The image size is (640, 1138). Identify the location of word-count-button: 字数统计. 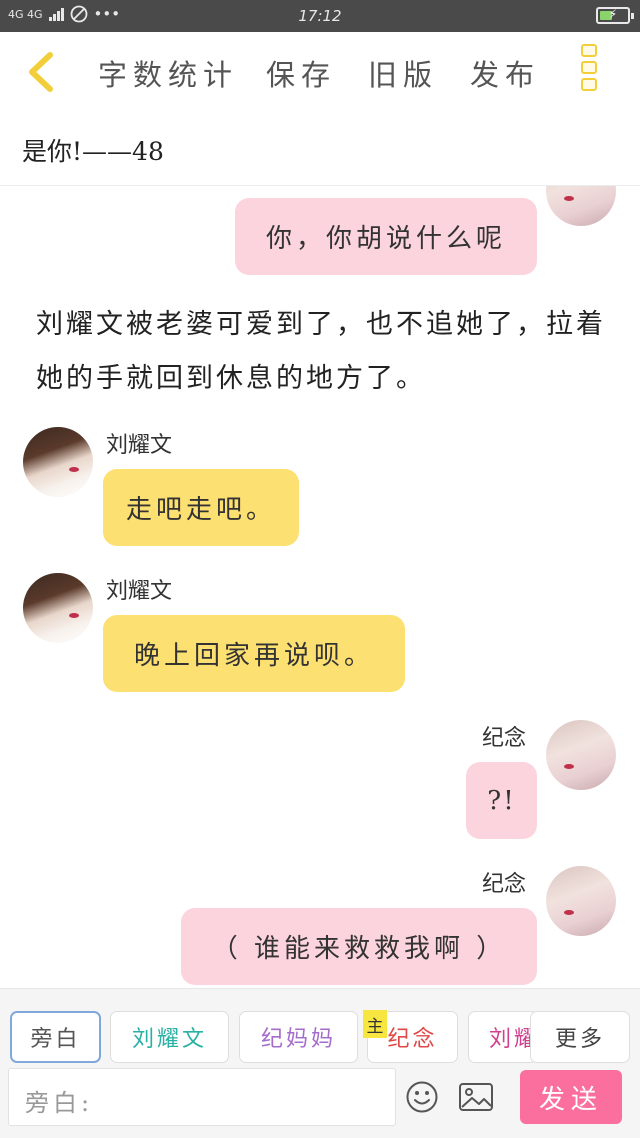
(168, 73).